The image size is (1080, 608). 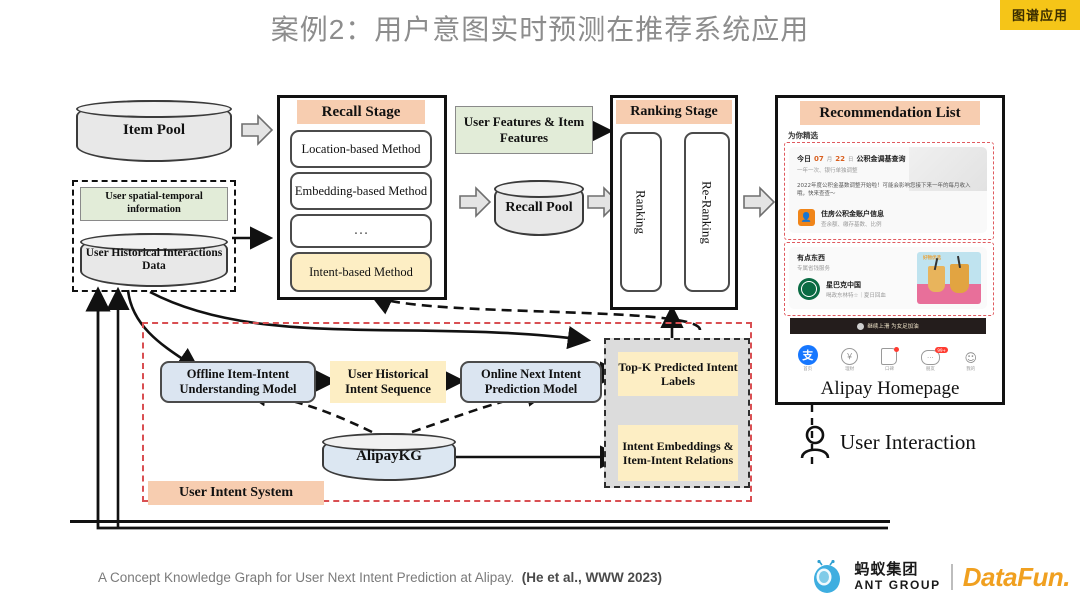 I want to click on card1-title: 今日 07 月 22 日 公积金调基查询, so click(x=851, y=159).